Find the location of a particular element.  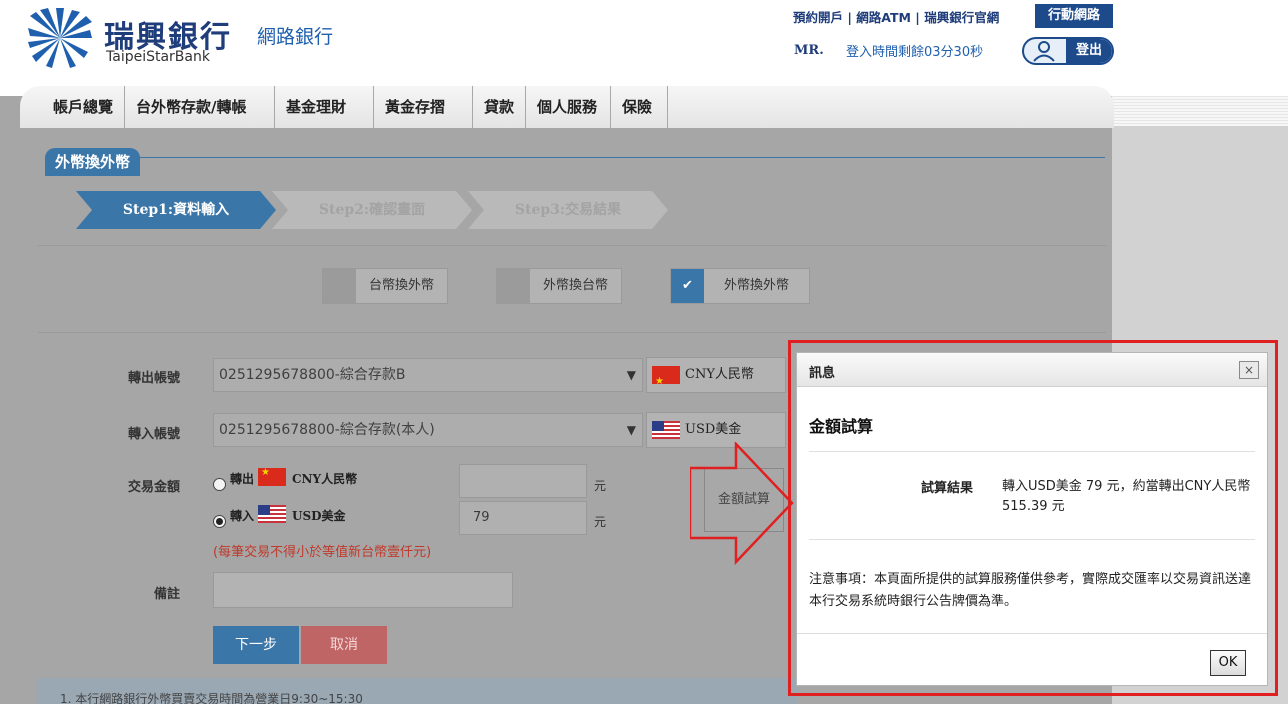

dialog-footer-divider is located at coordinates (1032, 633).